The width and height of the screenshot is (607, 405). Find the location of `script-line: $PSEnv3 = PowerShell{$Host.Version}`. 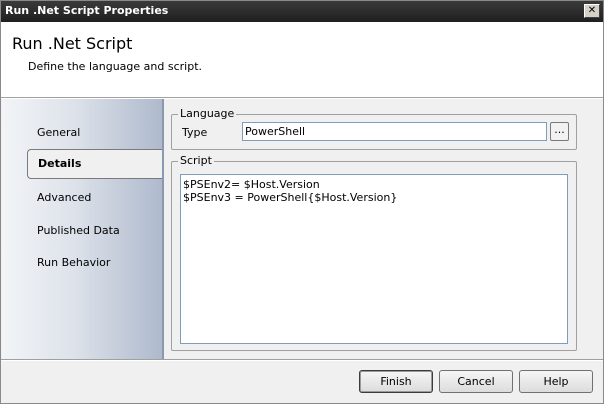

script-line: $PSEnv3 = PowerShell{$Host.Version} is located at coordinates (290, 197).